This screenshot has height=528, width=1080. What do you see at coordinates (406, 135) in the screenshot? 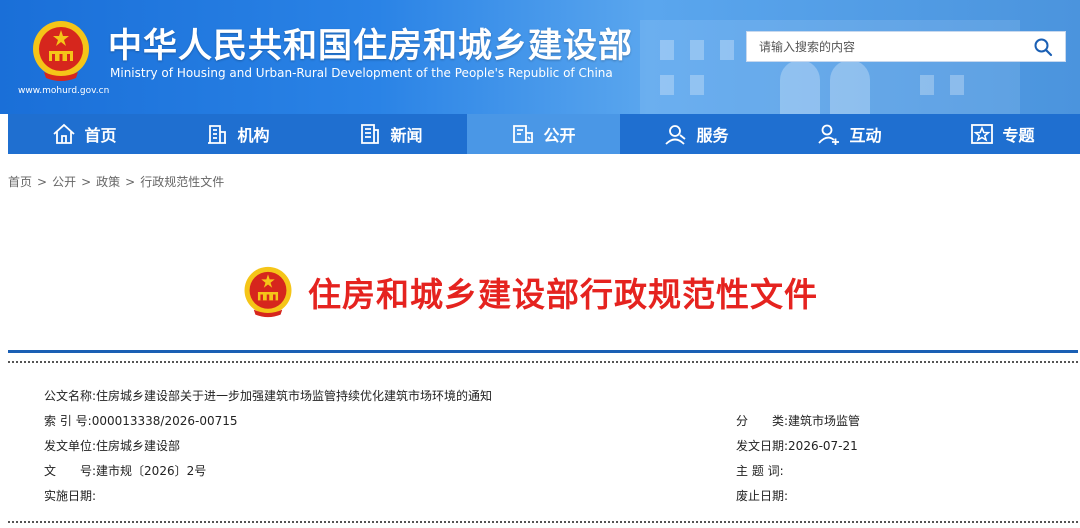
I see `nav-item-label: 新闻` at bounding box center [406, 135].